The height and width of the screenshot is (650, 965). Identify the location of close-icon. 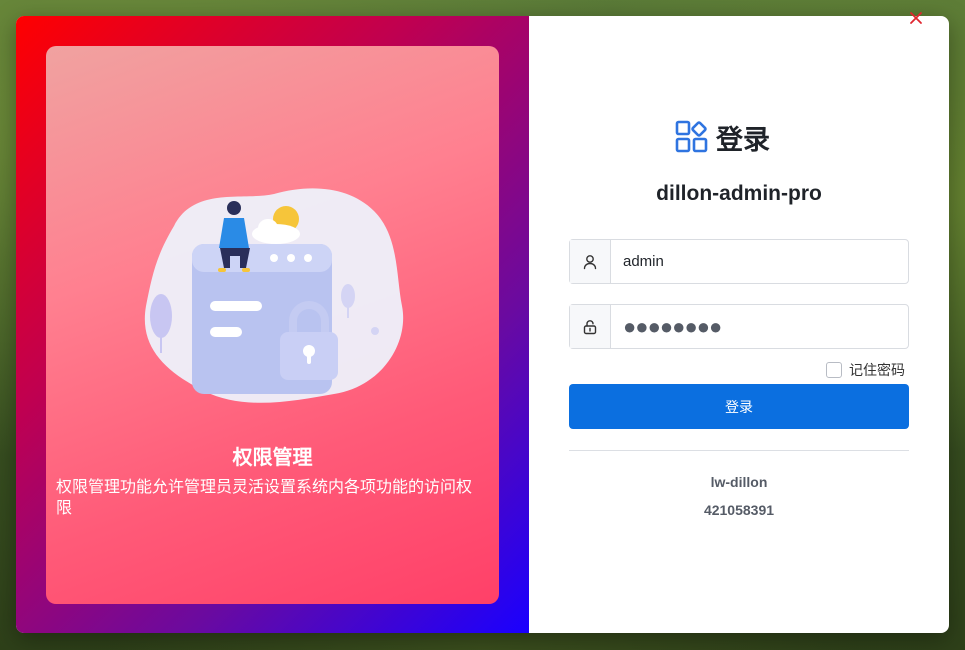
(916, 18).